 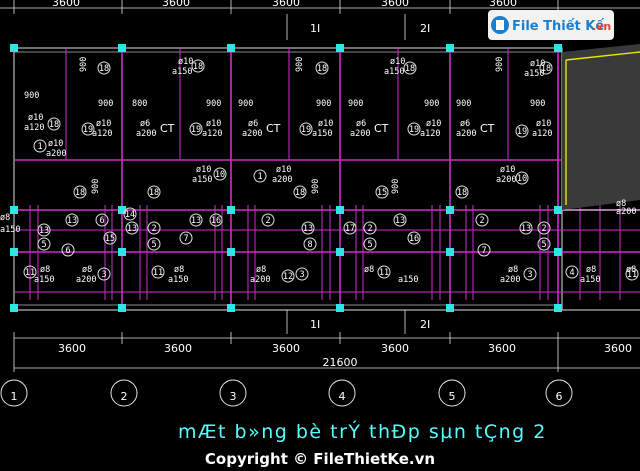 I want to click on mark-number: 17, so click(x=350, y=229).